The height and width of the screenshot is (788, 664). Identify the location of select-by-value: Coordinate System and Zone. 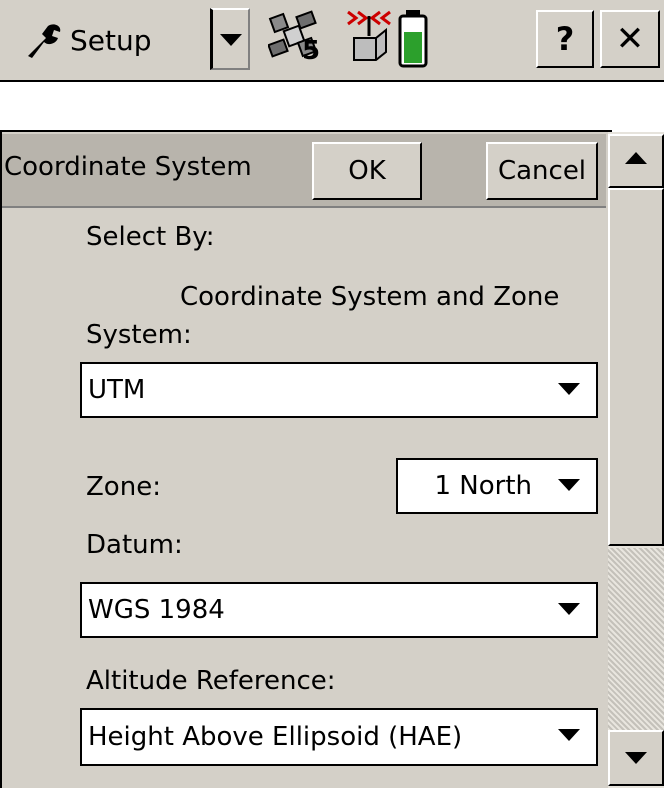
(370, 297).